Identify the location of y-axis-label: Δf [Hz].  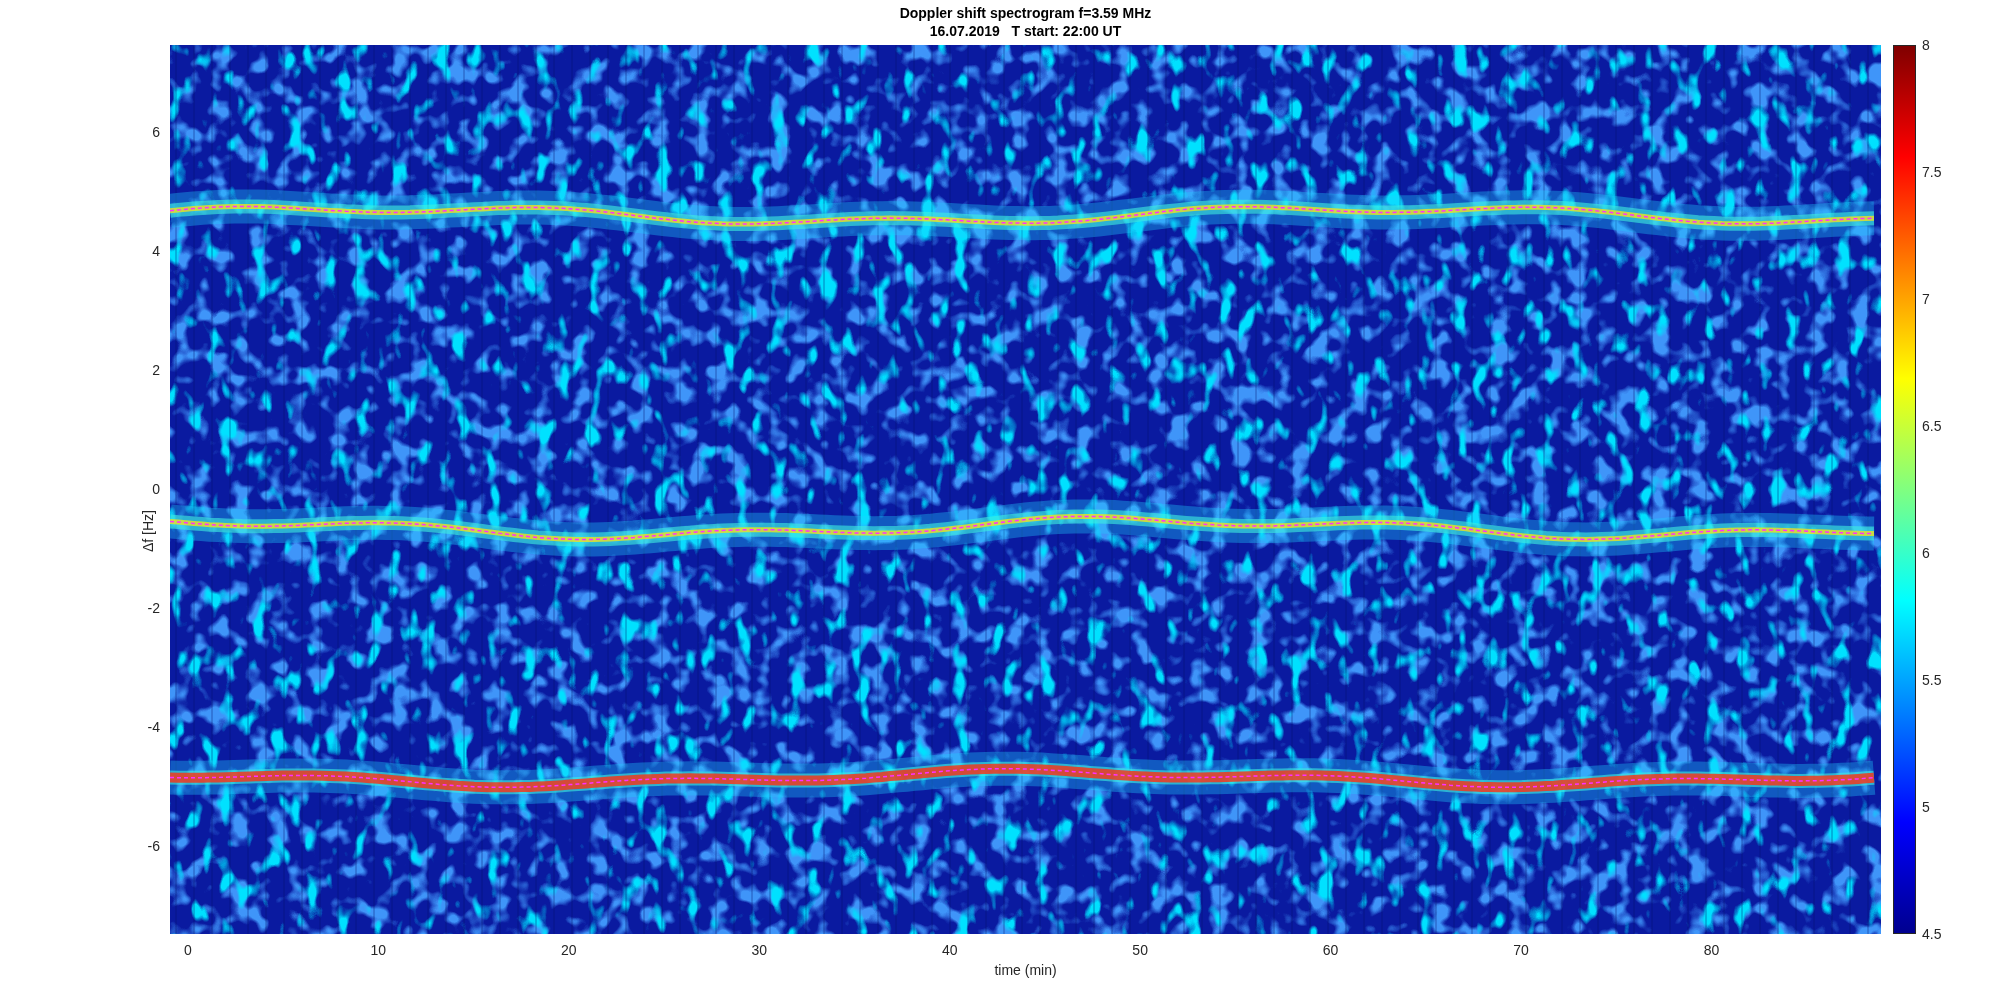
(148, 531).